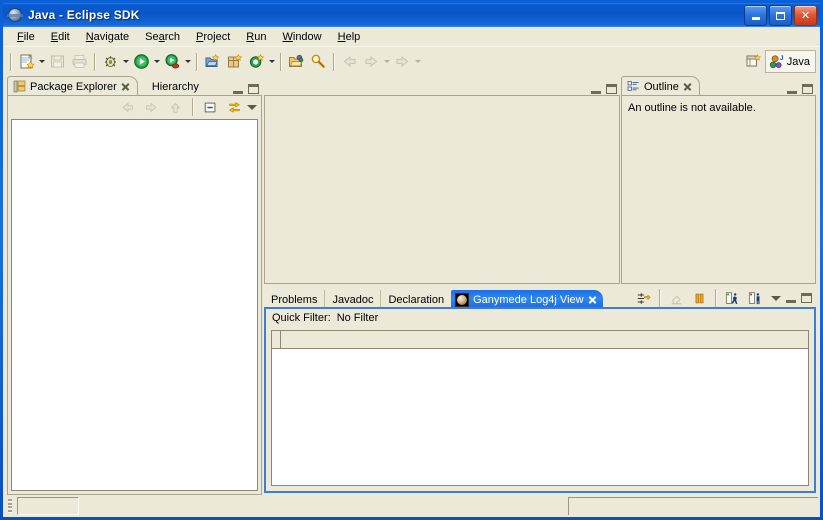 This screenshot has width=823, height=520. What do you see at coordinates (72, 86) in the screenshot?
I see `tab-package-explorer: Package Explorer` at bounding box center [72, 86].